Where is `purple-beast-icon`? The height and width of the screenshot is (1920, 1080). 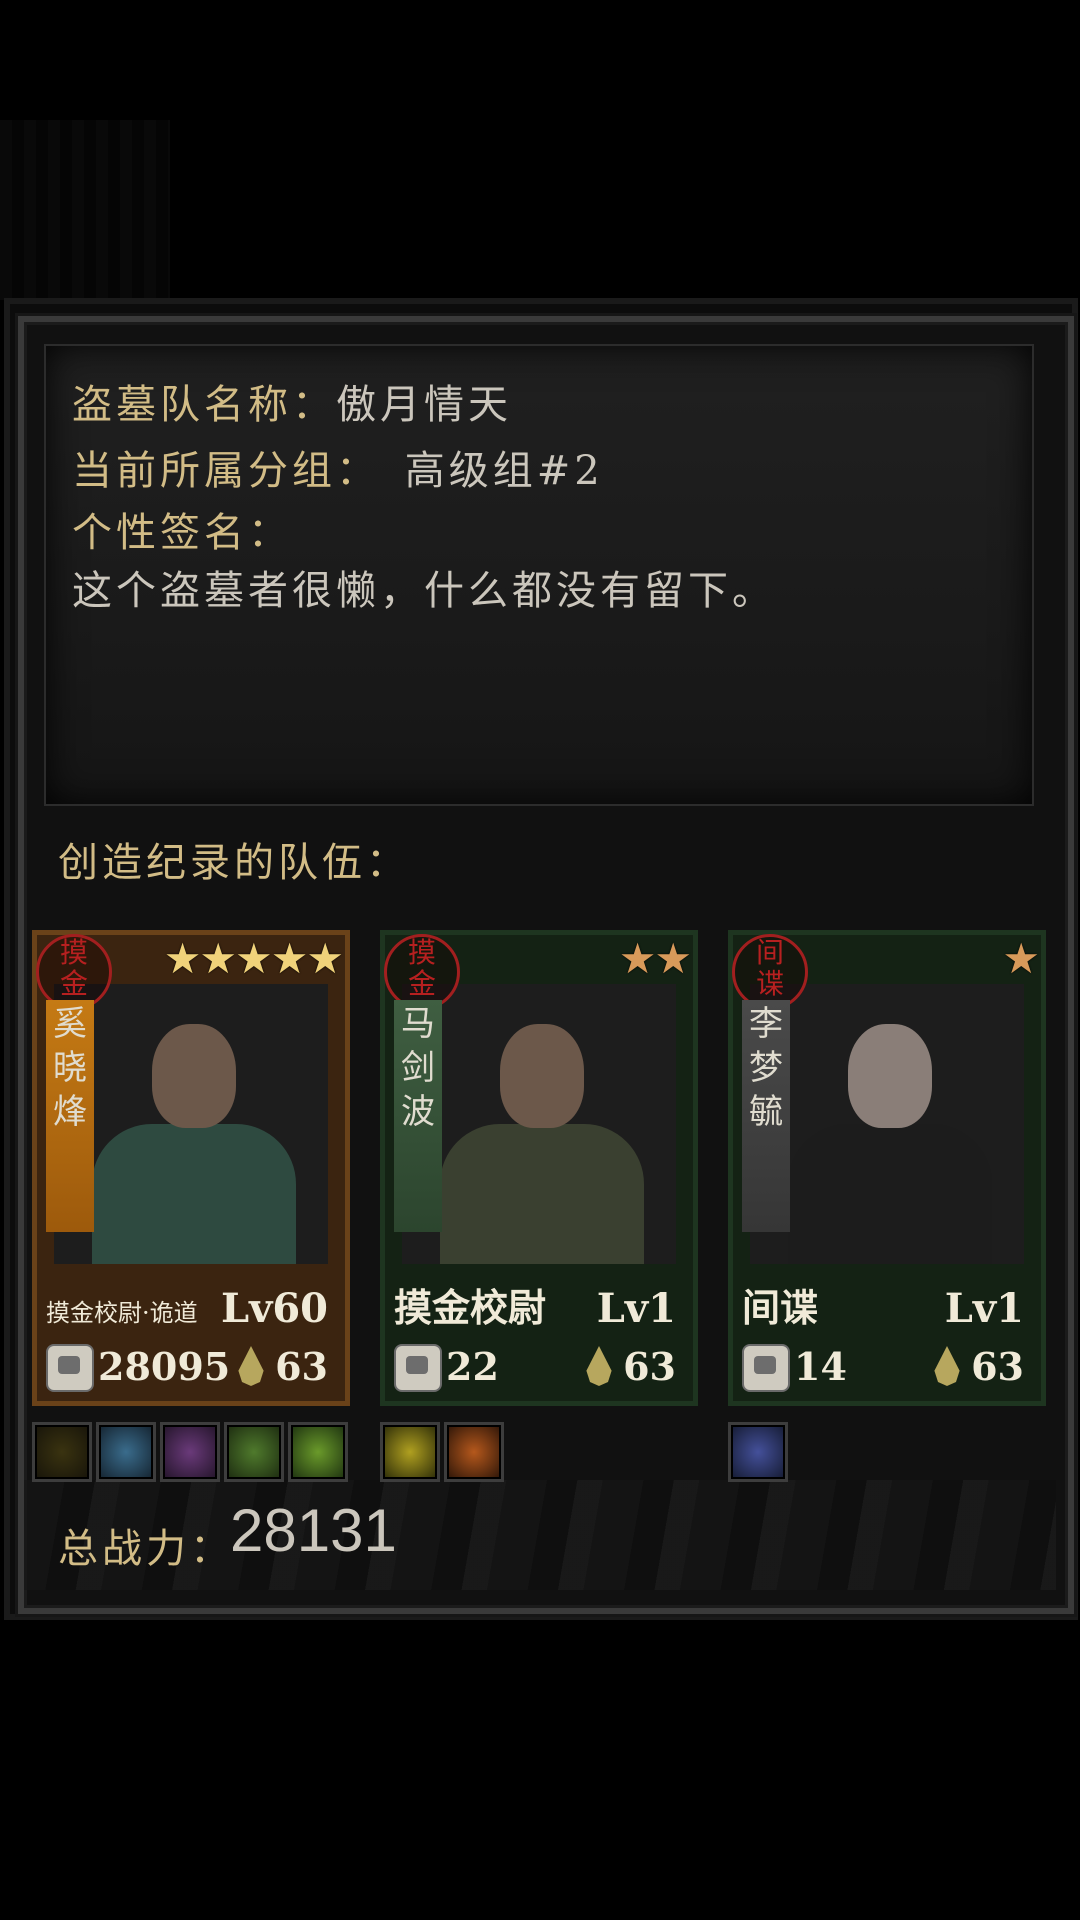 purple-beast-icon is located at coordinates (190, 1452).